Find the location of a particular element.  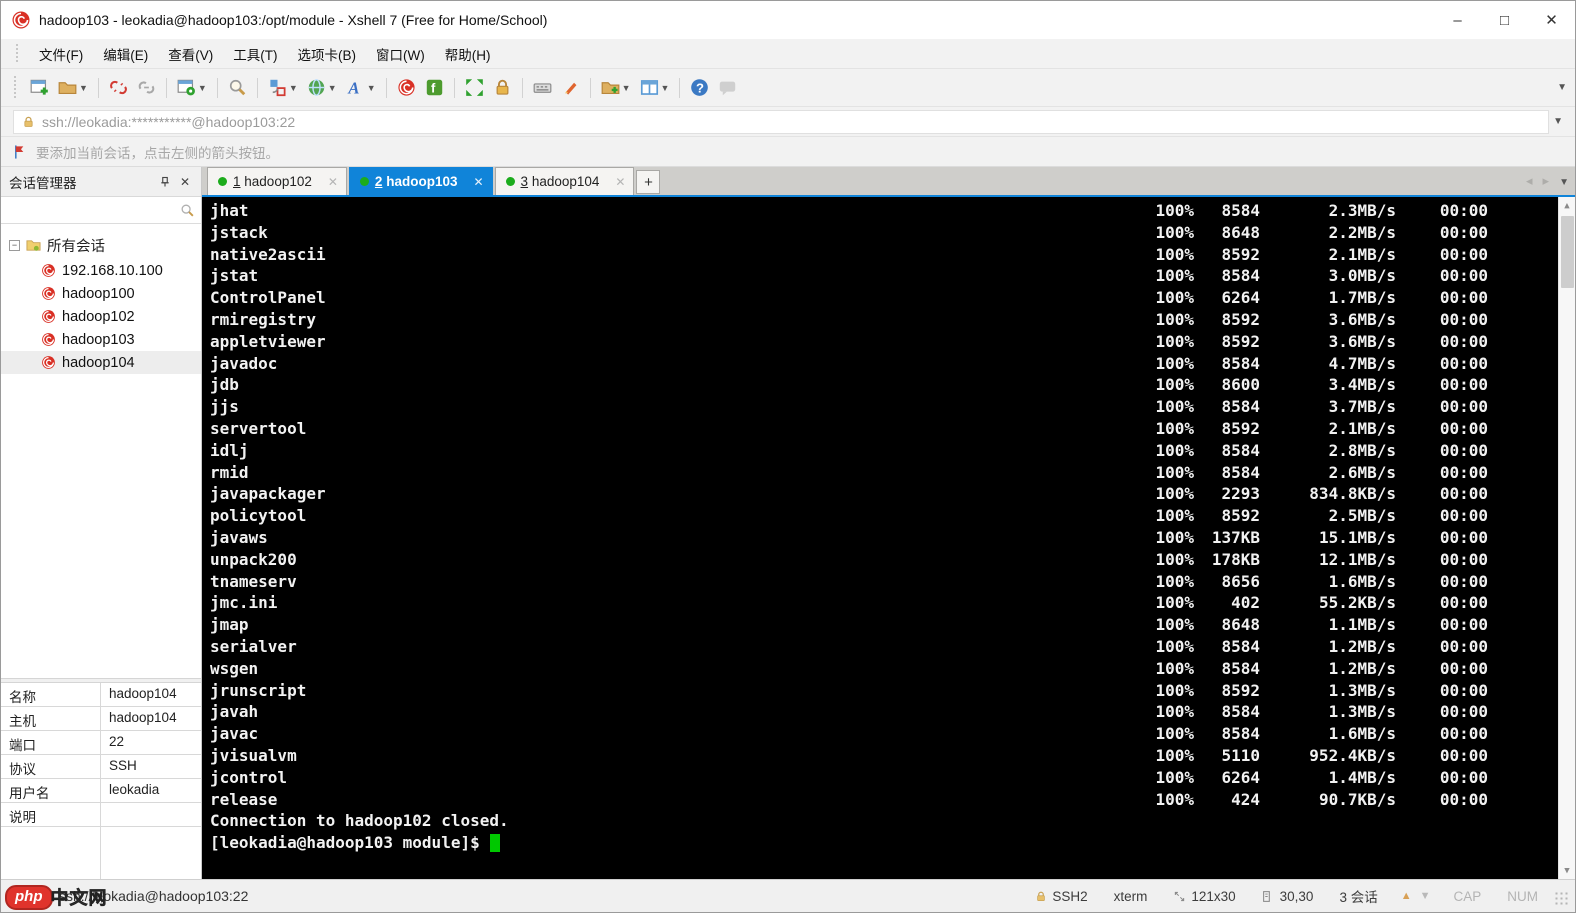

property-filler is located at coordinates (101, 853).